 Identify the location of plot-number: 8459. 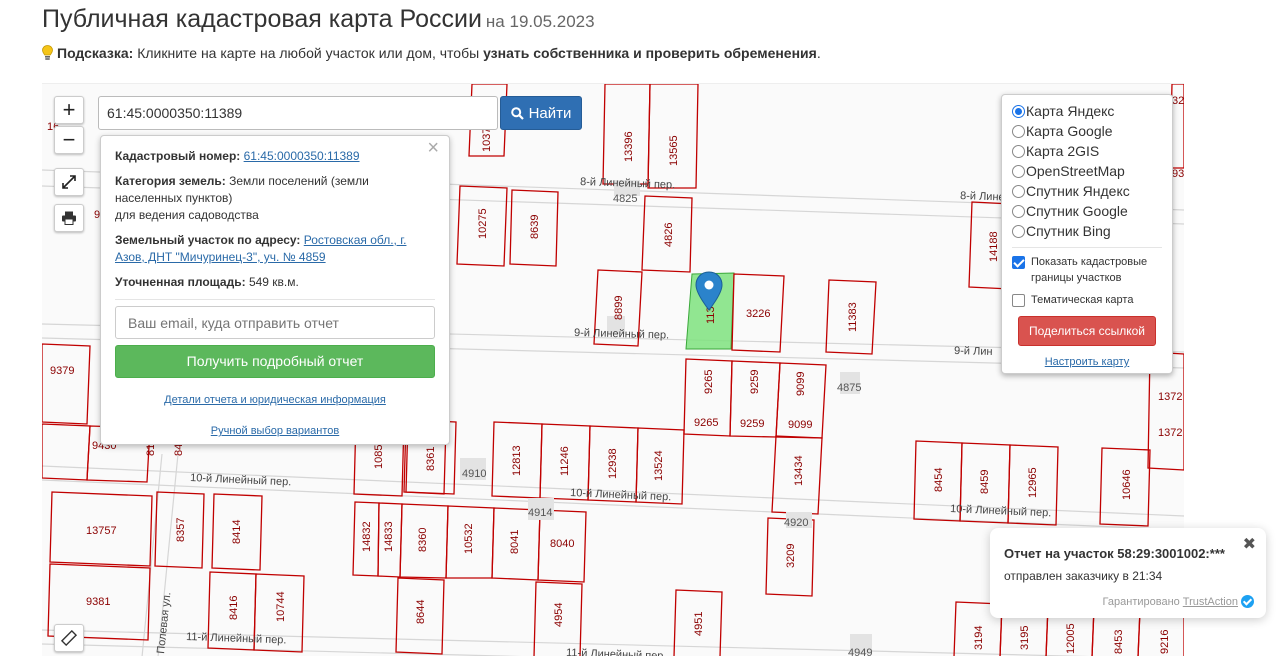
(985, 482).